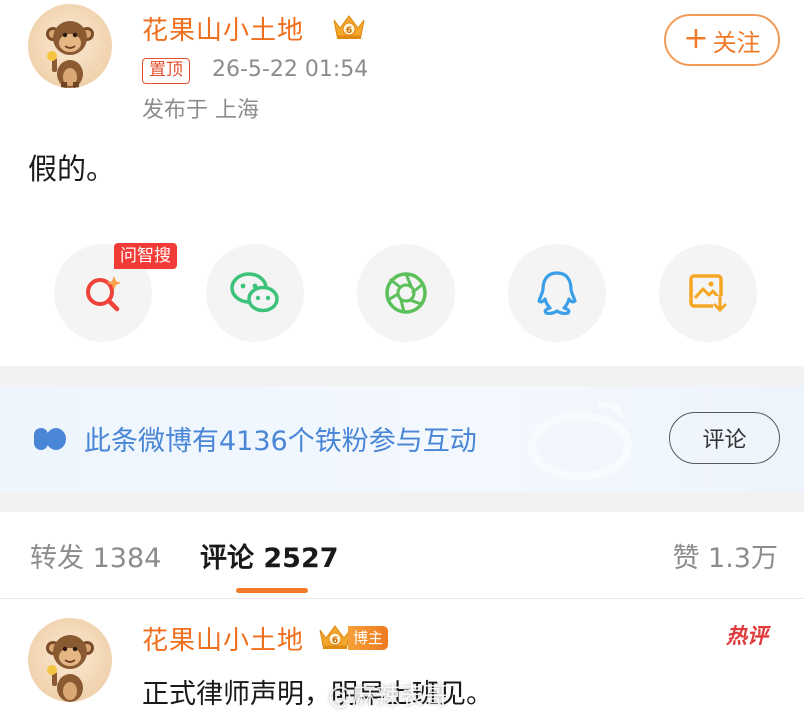 The image size is (804, 714). Describe the element at coordinates (50, 439) in the screenshot. I see `fans-icon` at that location.